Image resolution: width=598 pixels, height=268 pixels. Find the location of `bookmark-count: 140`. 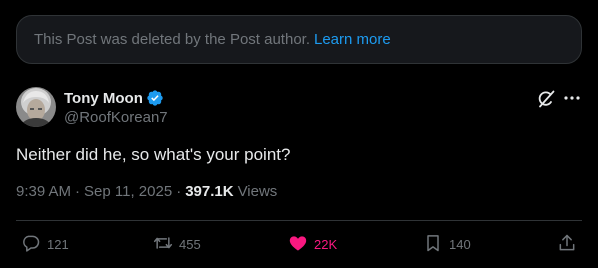

bookmark-count: 140 is located at coordinates (460, 244).